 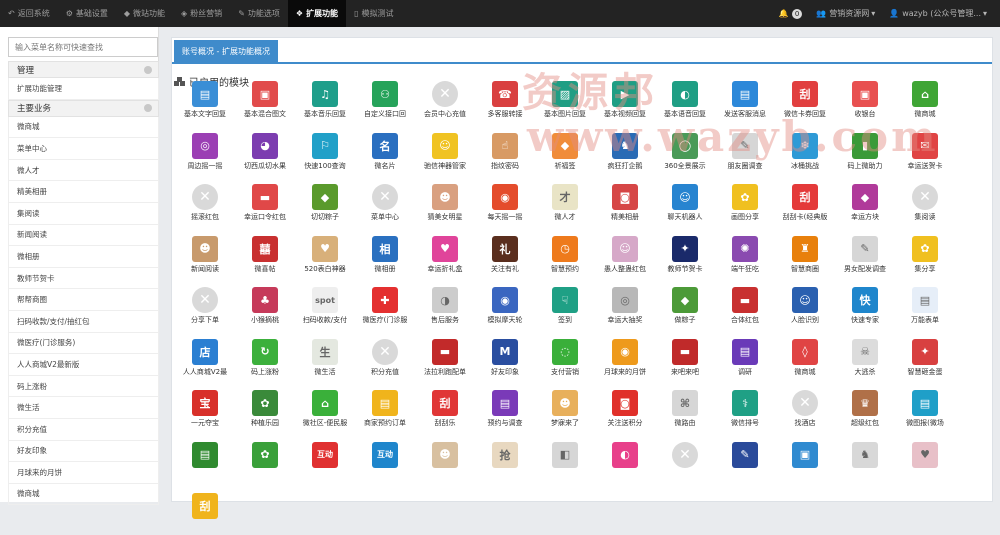 I want to click on module-tile: ✚ 微医疗(门诊服, so click(x=385, y=304).